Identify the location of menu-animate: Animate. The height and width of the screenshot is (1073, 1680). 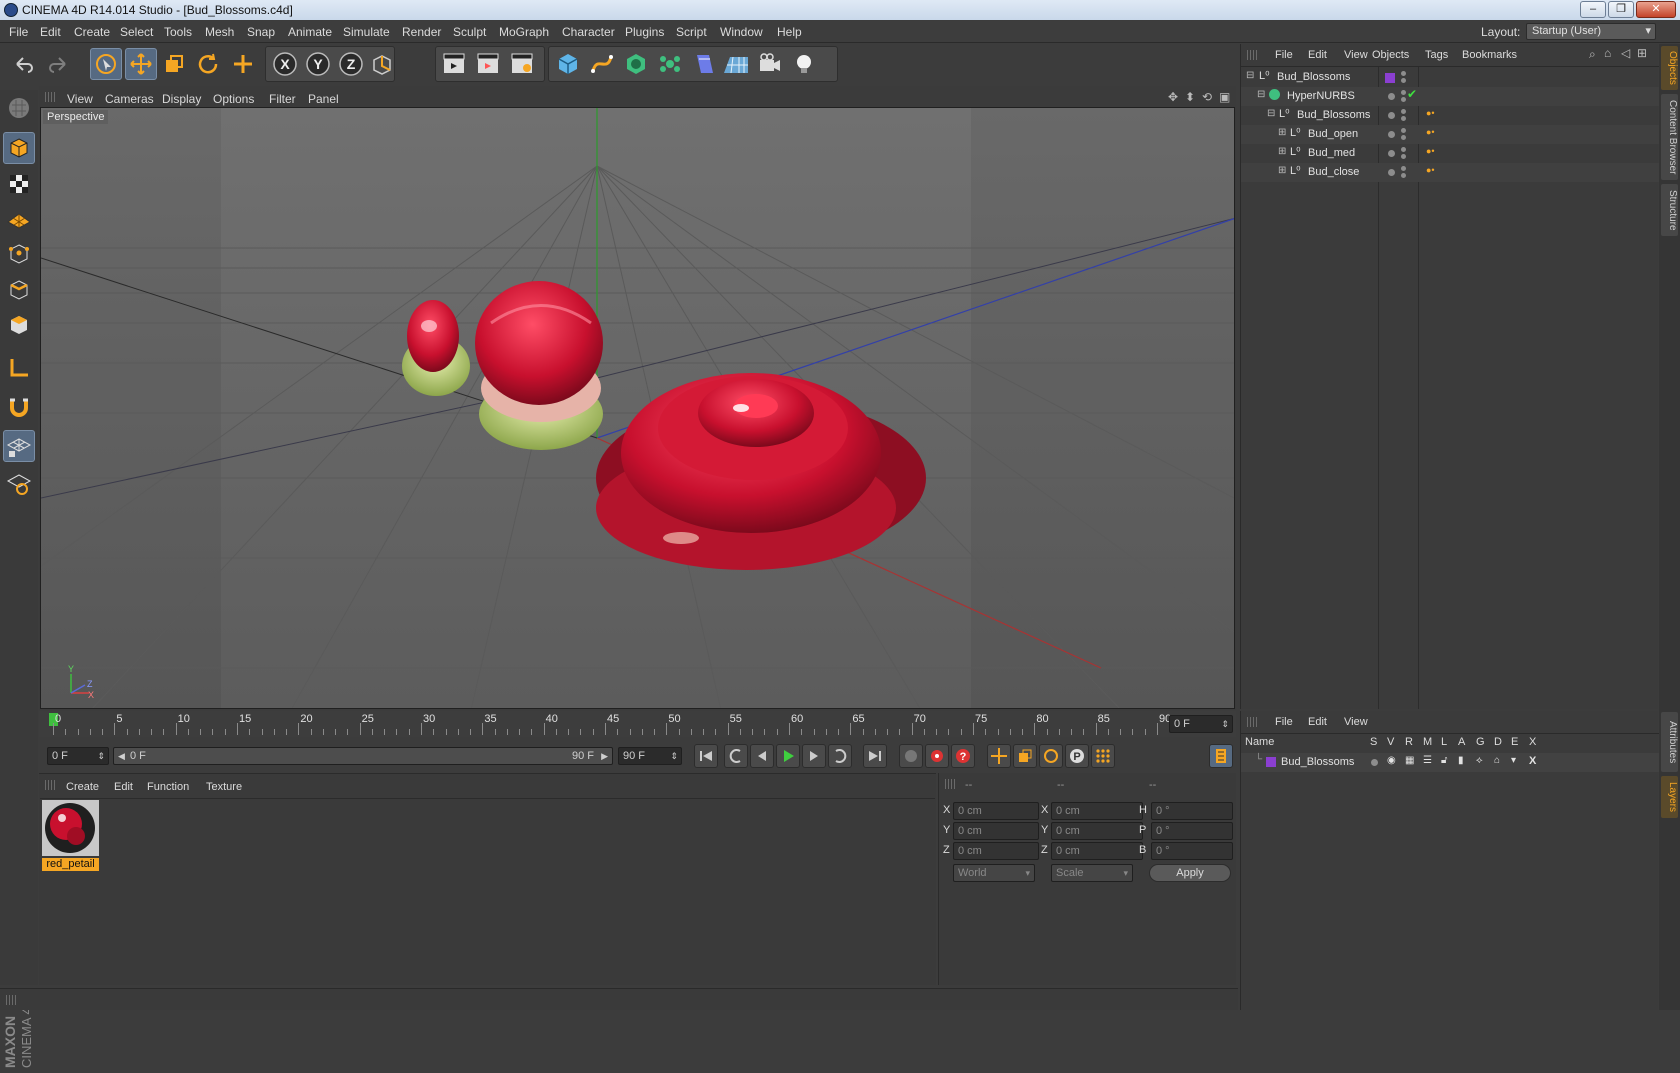
(310, 32).